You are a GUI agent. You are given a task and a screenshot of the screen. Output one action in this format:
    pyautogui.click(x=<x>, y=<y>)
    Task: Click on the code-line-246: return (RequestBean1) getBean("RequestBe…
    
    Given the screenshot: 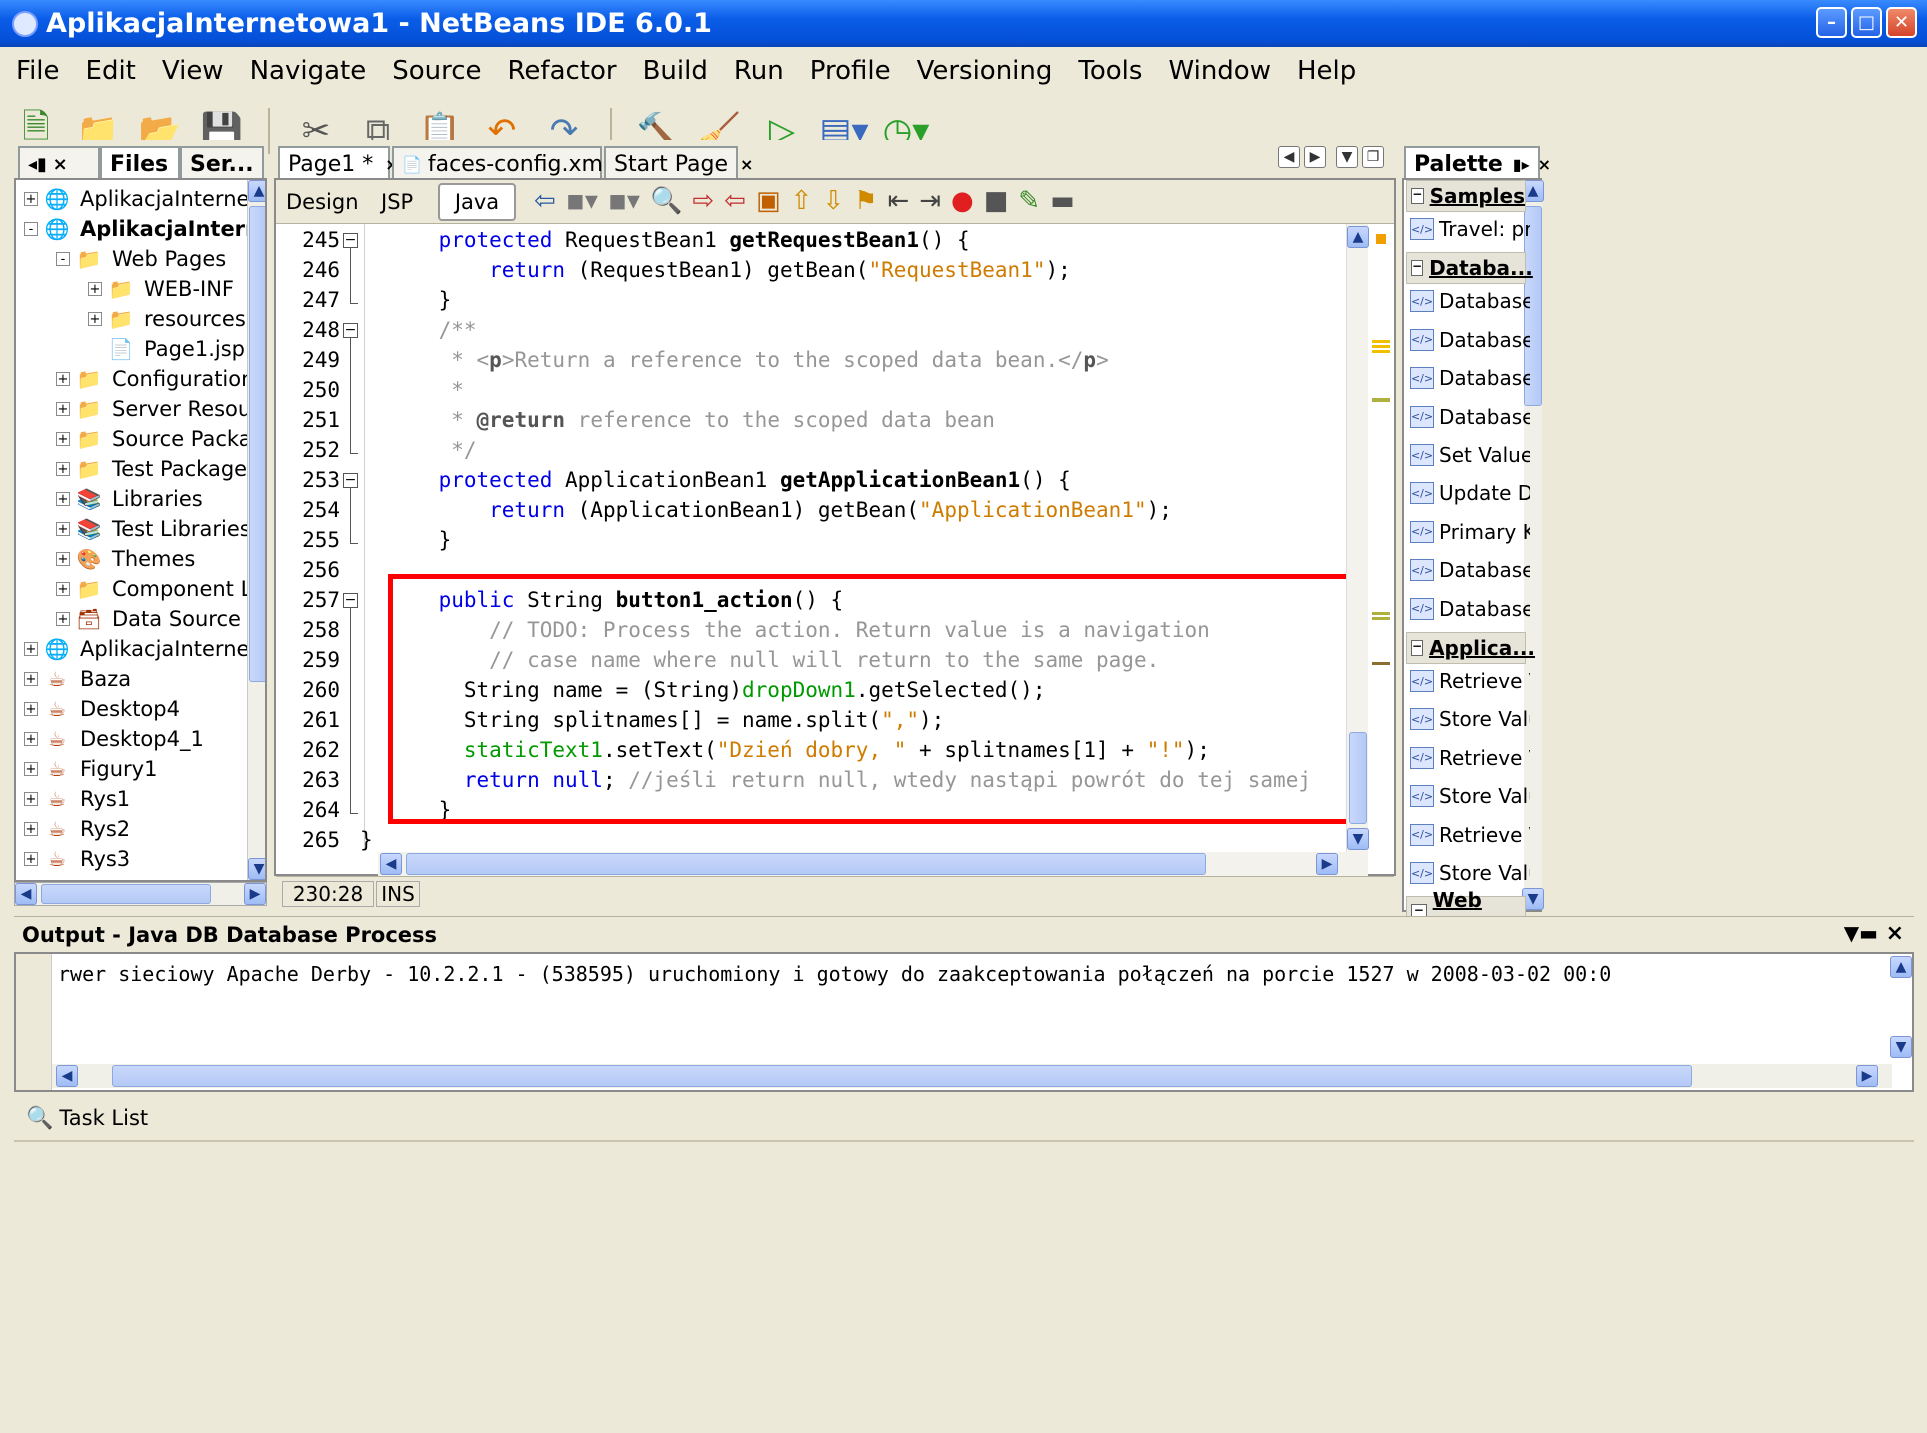 What is the action you would take?
    pyautogui.click(x=729, y=270)
    